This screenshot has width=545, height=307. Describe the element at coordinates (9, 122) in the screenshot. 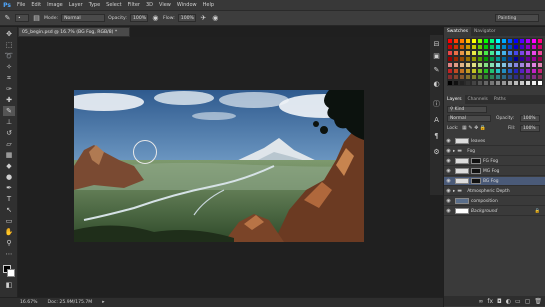

I see `clone-stamp-tool-icon: ⊥` at that location.